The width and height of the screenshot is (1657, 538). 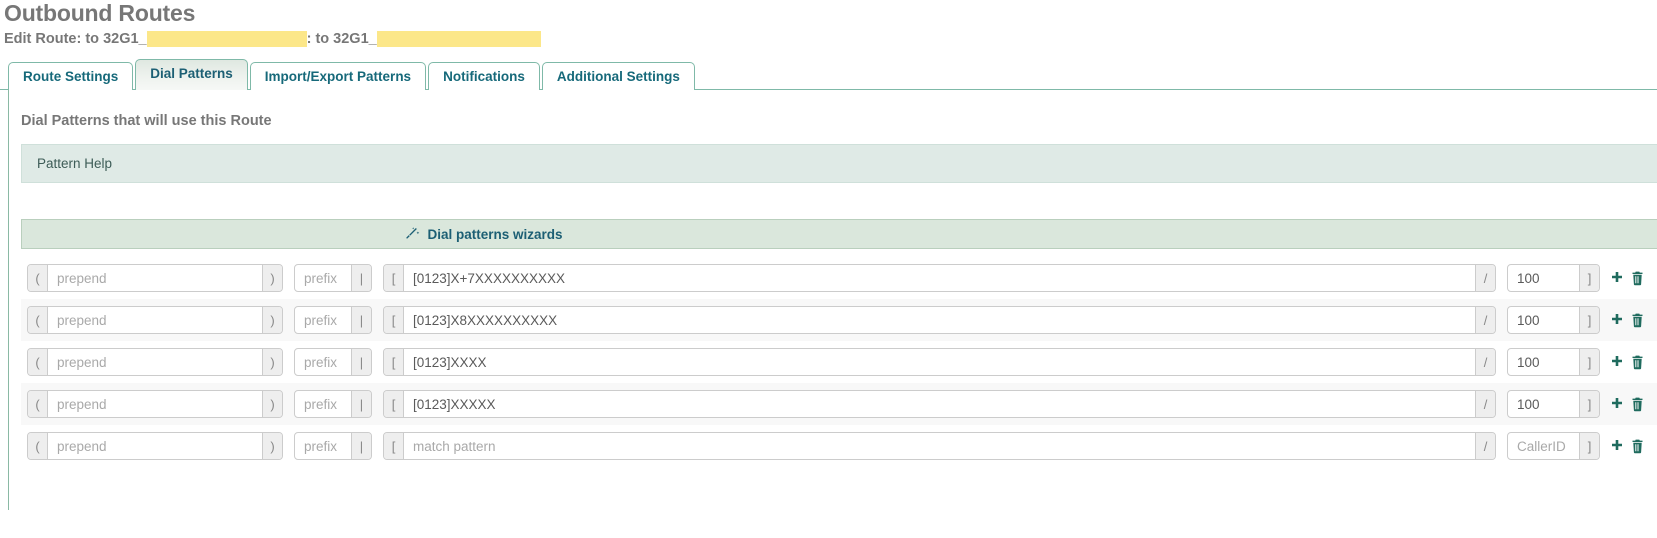 I want to click on dial-pattern-row-new: ( ) | [ / ], so click(x=839, y=446).